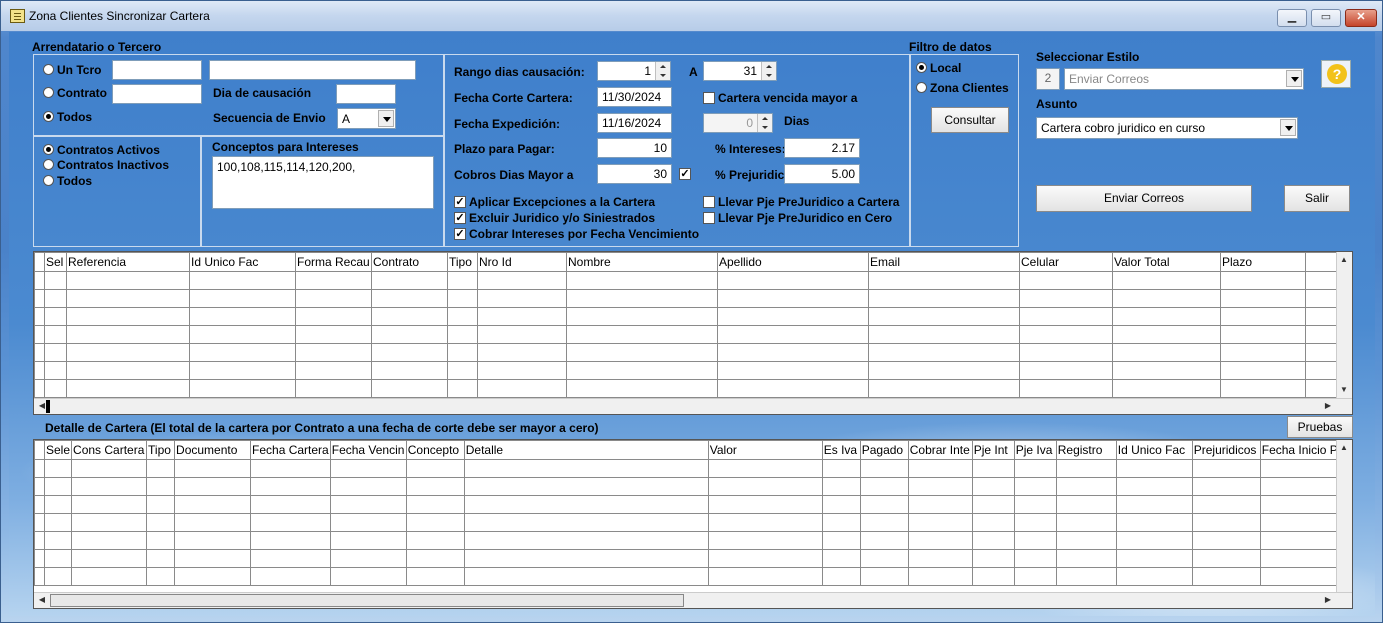 This screenshot has width=1383, height=623. I want to click on consultar-button: Consultar, so click(970, 120).